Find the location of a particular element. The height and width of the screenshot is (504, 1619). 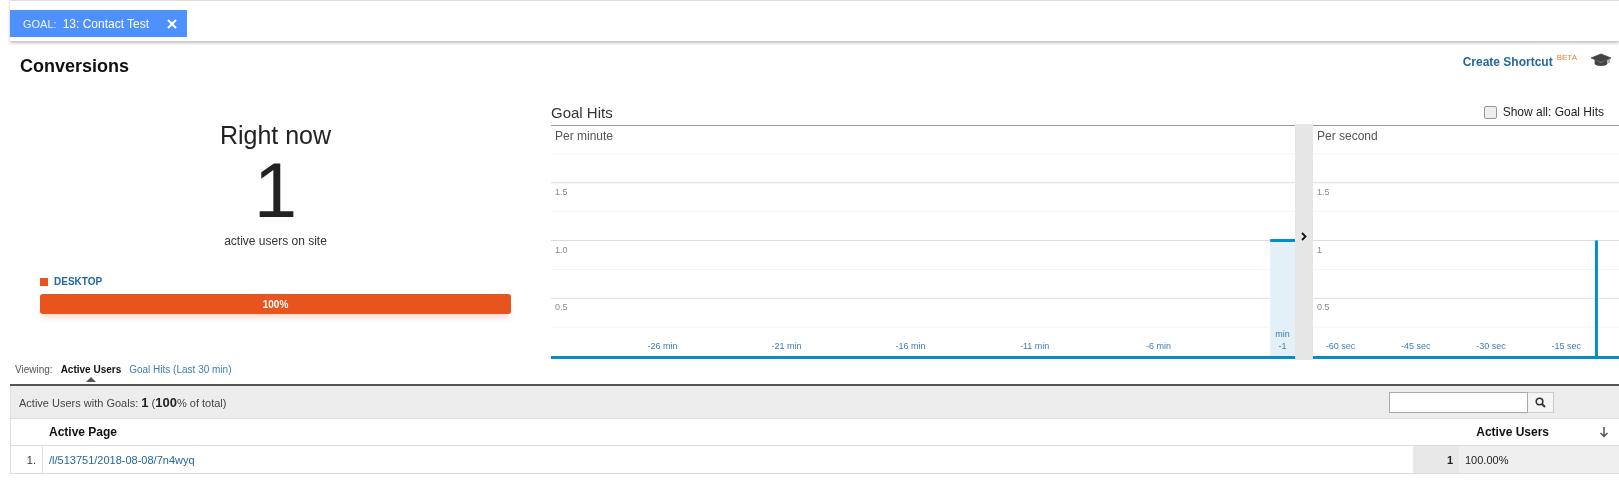

beta-label: BETA is located at coordinates (1566, 57).